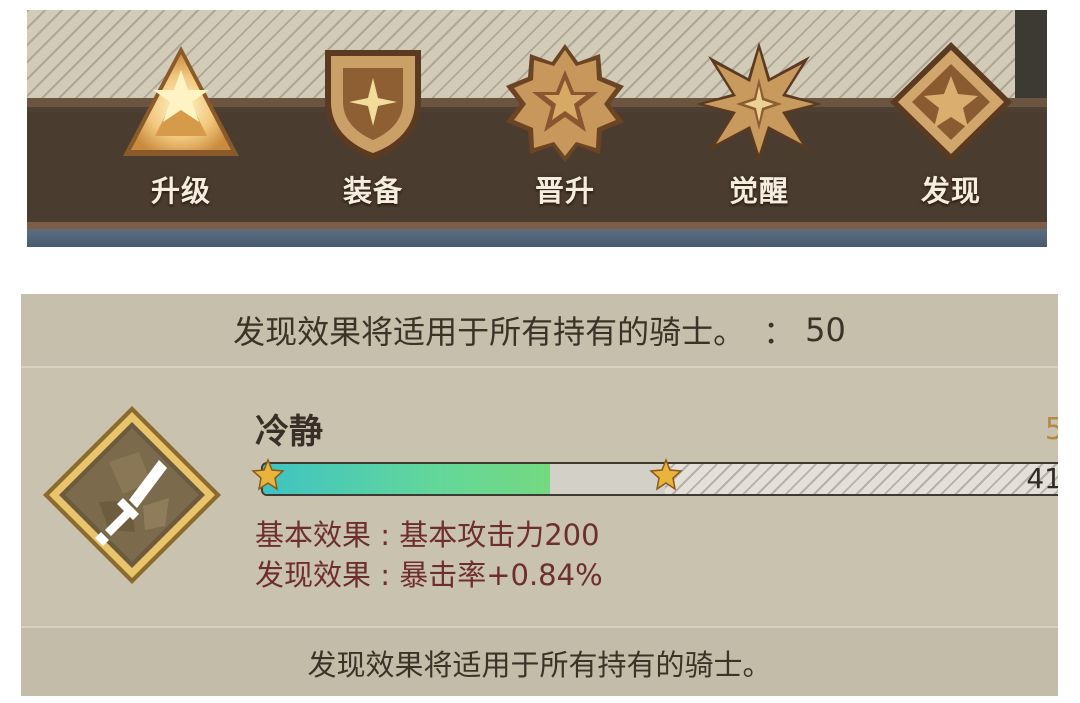 The image size is (1080, 703). I want to click on tab-equip: 装备, so click(373, 130).